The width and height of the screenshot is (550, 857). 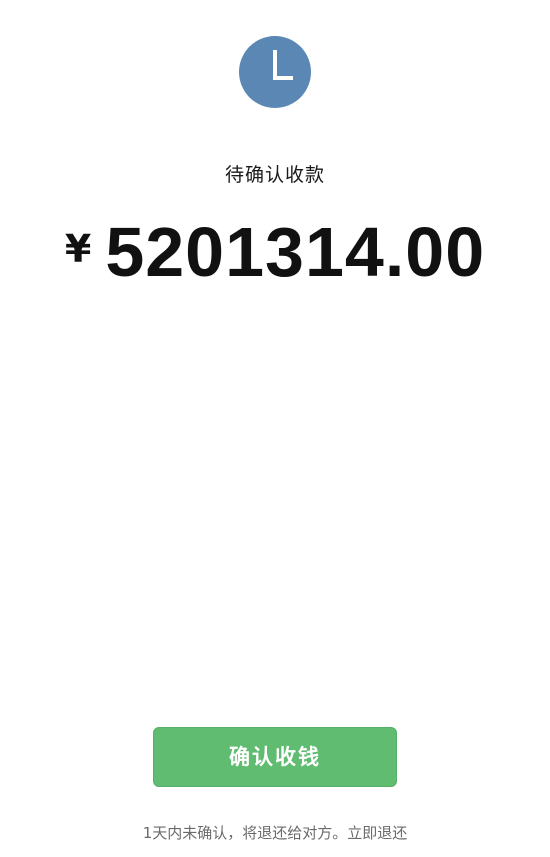 What do you see at coordinates (78, 249) in the screenshot?
I see `currency-symbol: ¥` at bounding box center [78, 249].